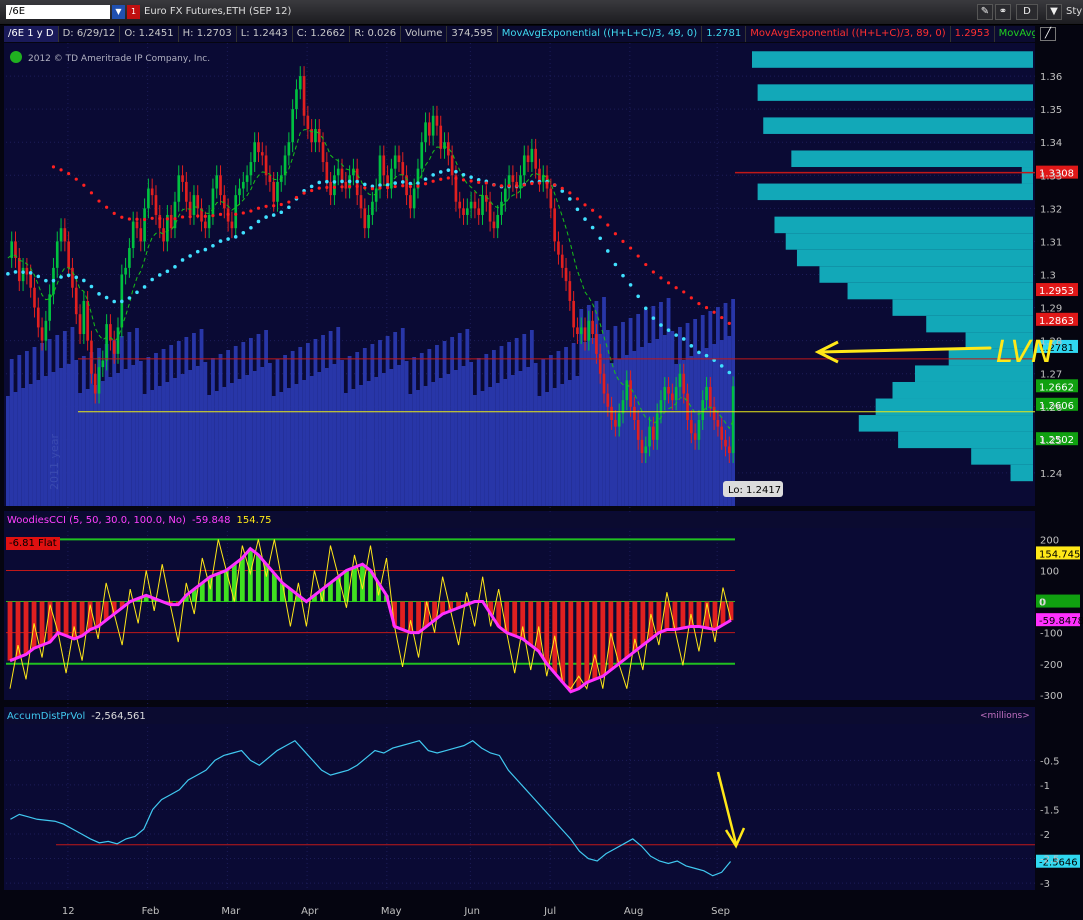  What do you see at coordinates (720, 911) in the screenshot?
I see `time-tick-label: Sep` at bounding box center [720, 911].